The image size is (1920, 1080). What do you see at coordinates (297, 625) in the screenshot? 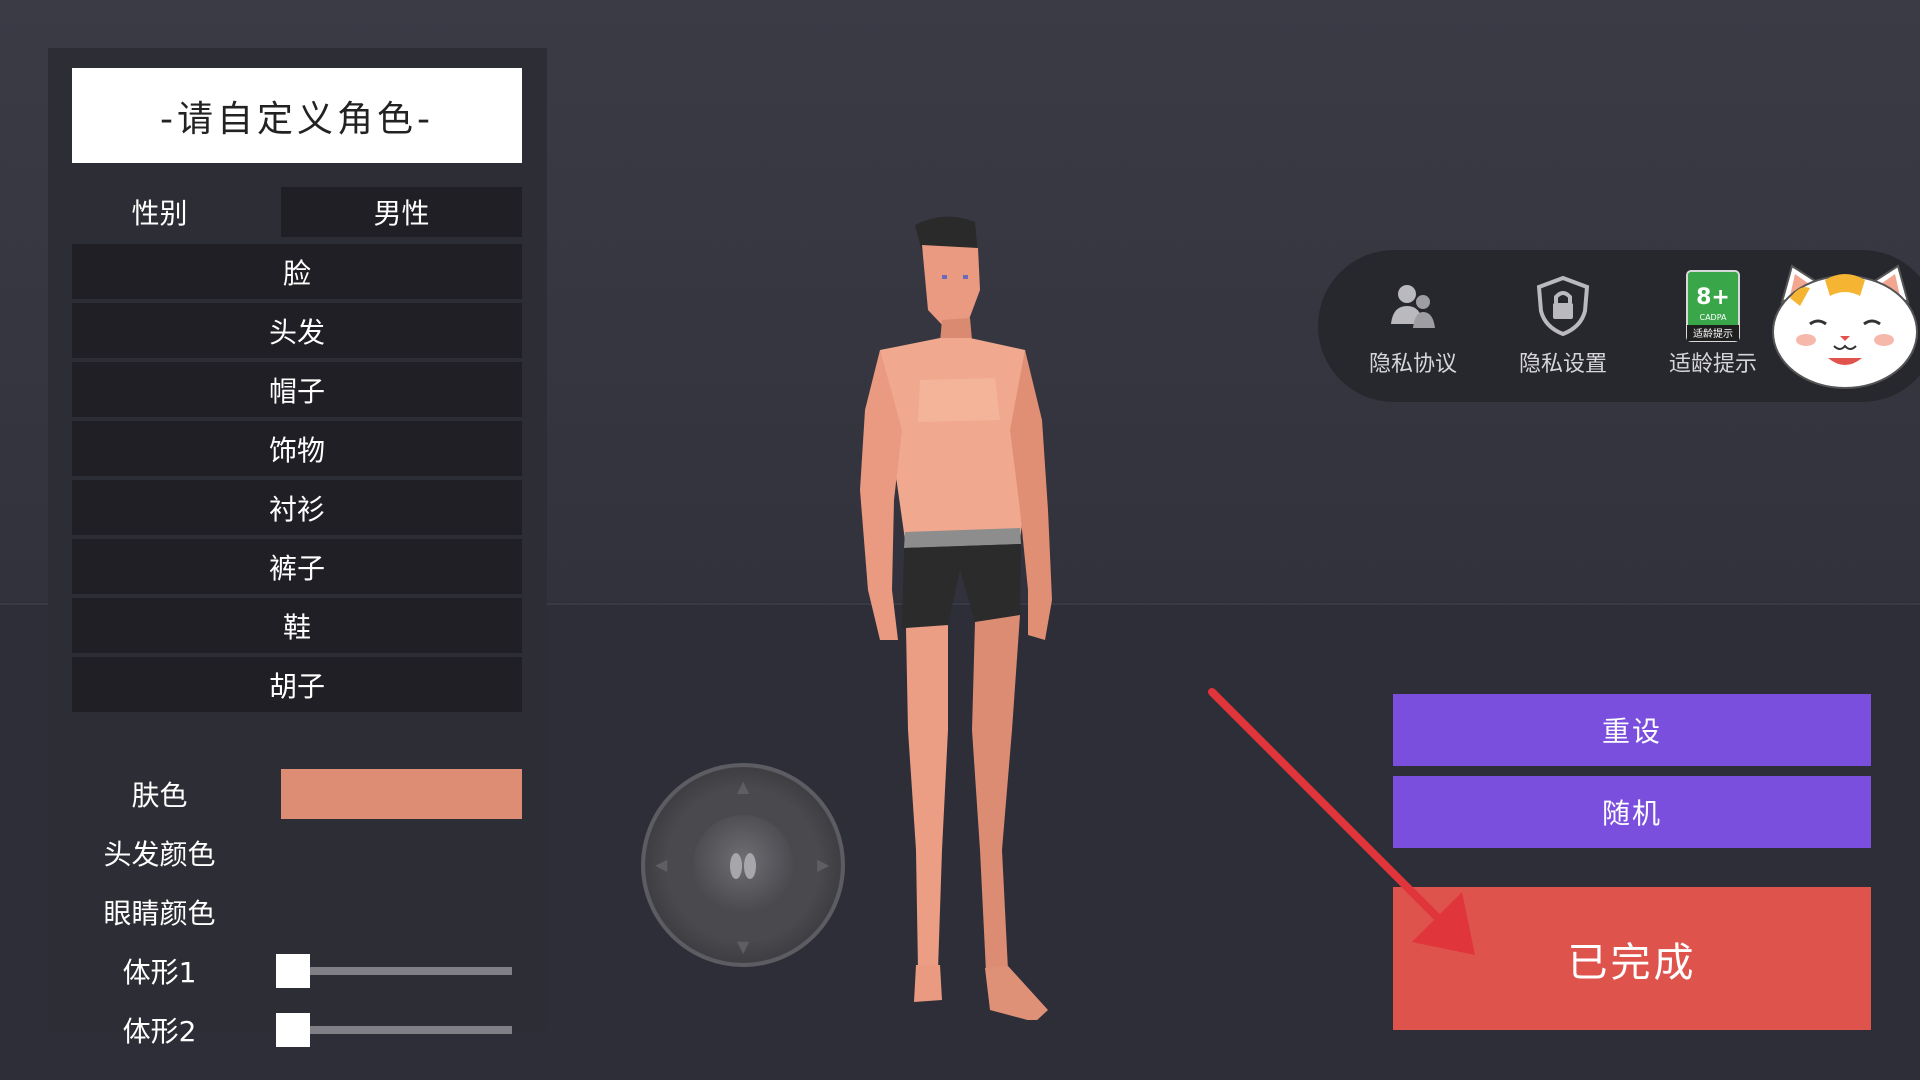
I see `menu-item-shoes: 鞋` at bounding box center [297, 625].